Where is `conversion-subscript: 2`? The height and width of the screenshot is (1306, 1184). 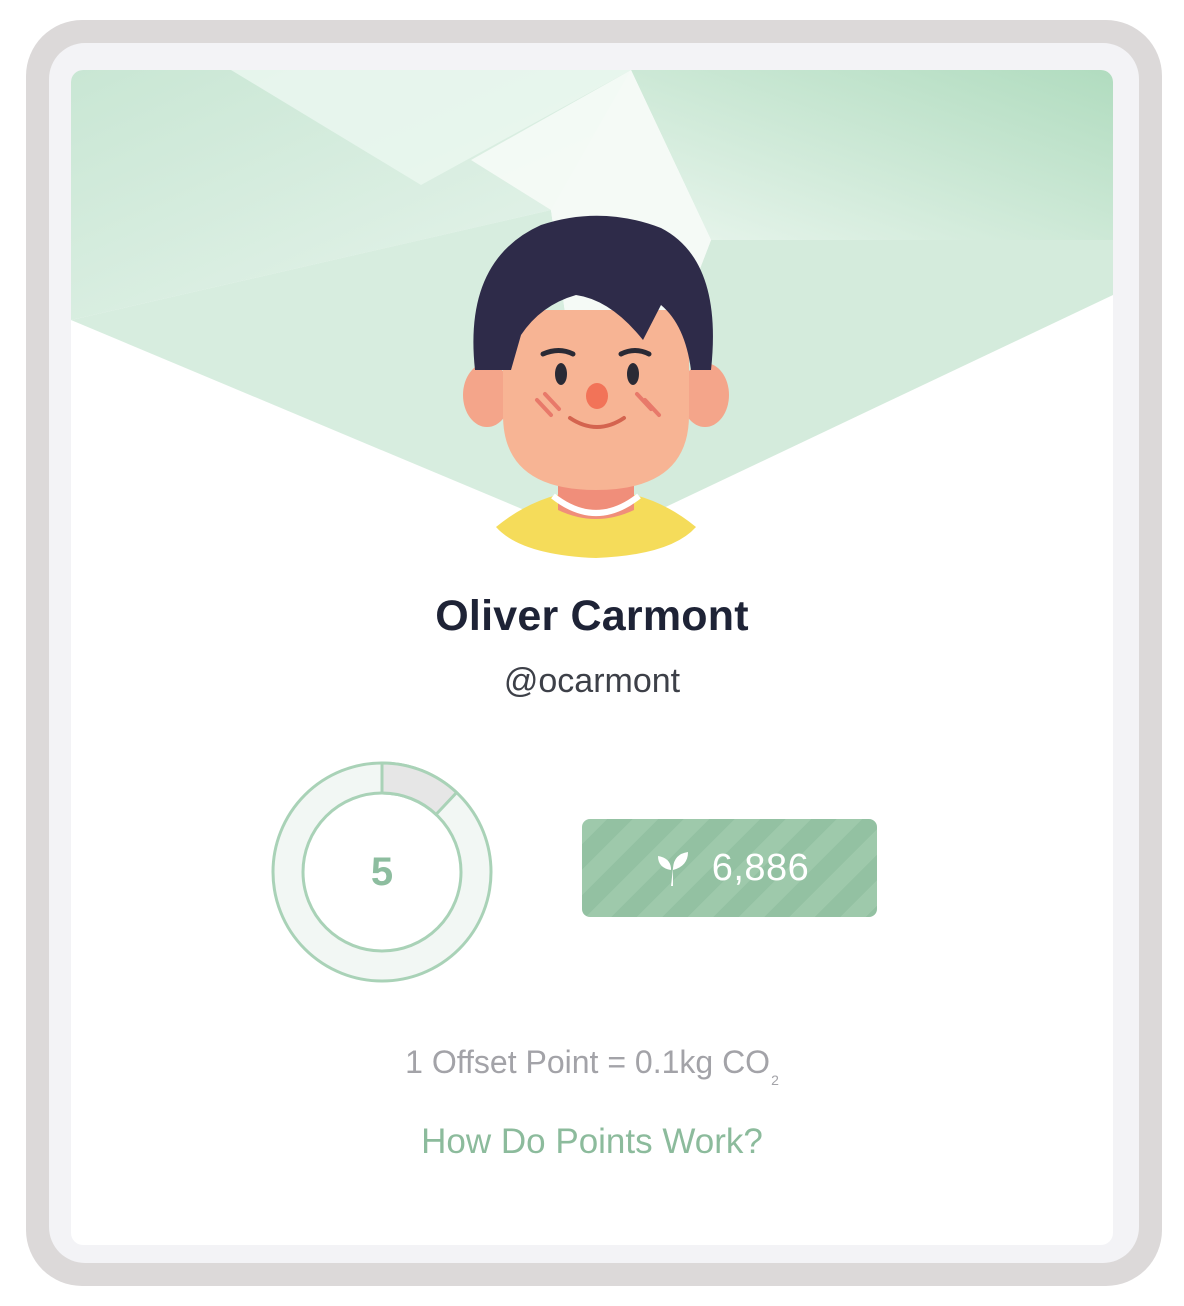 conversion-subscript: 2 is located at coordinates (775, 1080).